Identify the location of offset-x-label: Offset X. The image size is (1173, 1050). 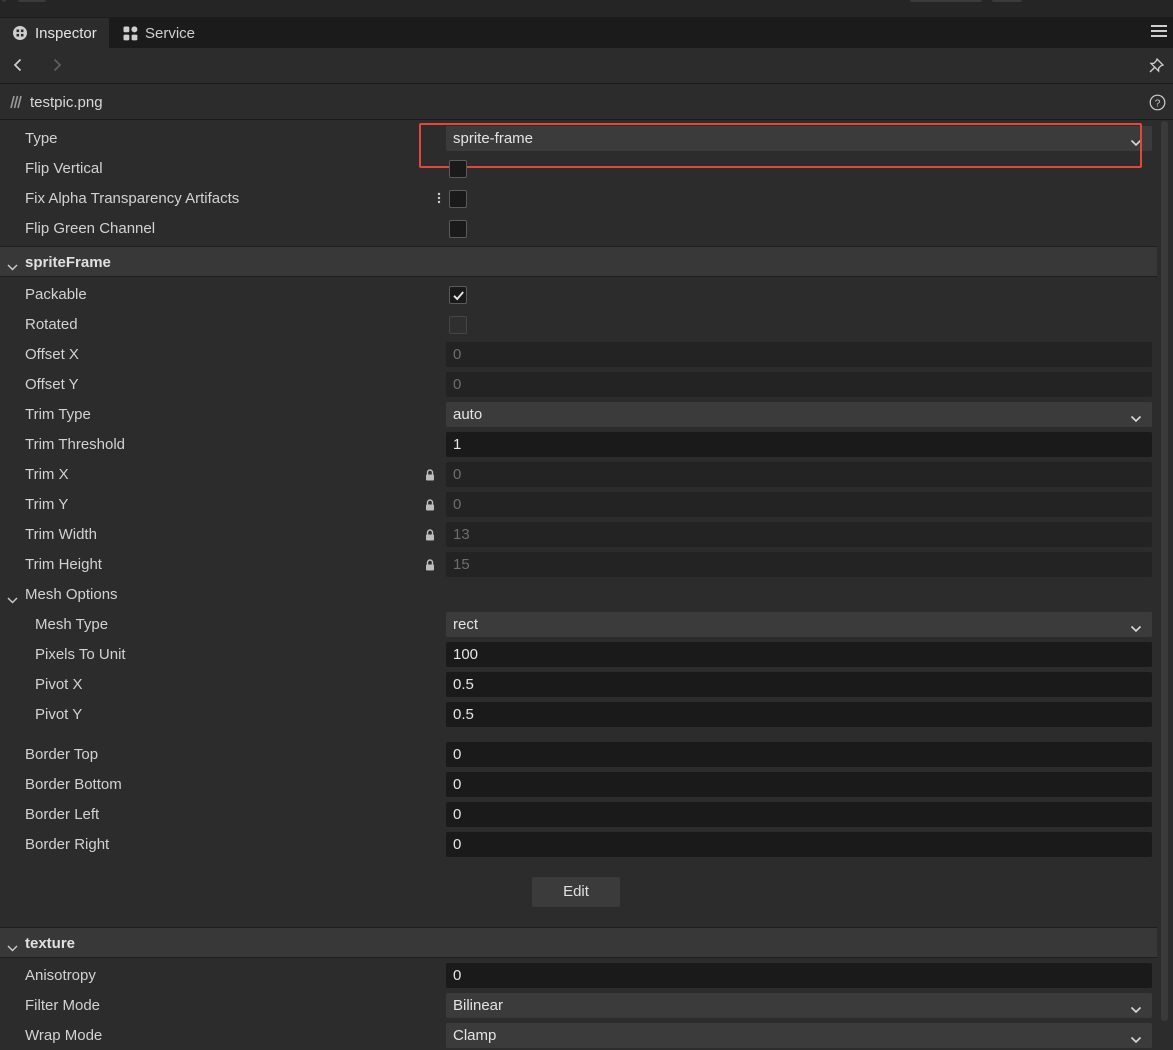
(52, 354).